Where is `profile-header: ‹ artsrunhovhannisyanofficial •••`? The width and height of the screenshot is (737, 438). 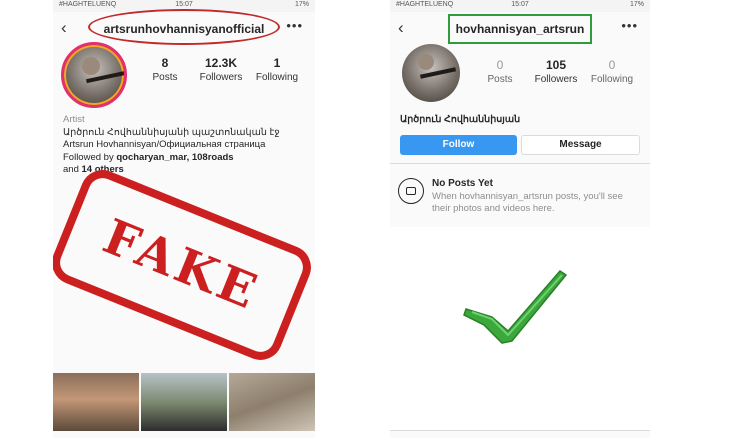
profile-header: ‹ artsrunhovhannisyanofficial ••• is located at coordinates (184, 27).